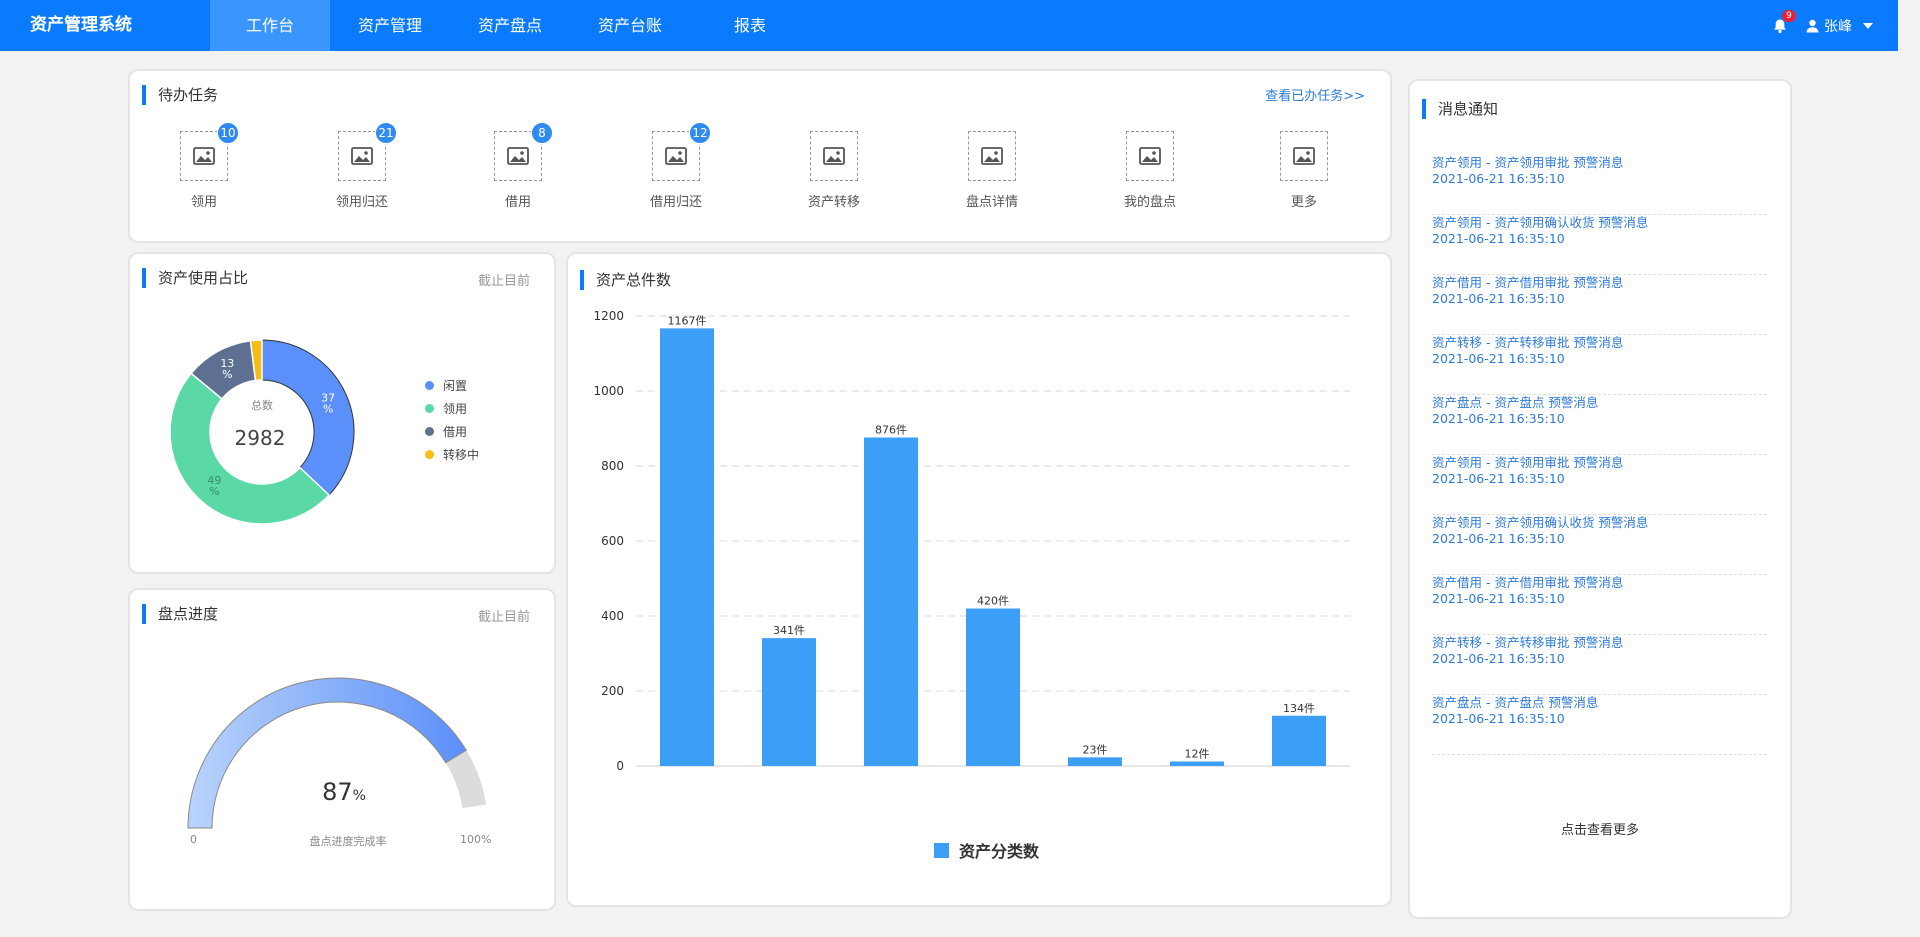  I want to click on progress-card: 盘点进度 截止目前 87% 0 盘点进度完成率 100%, so click(342, 749).